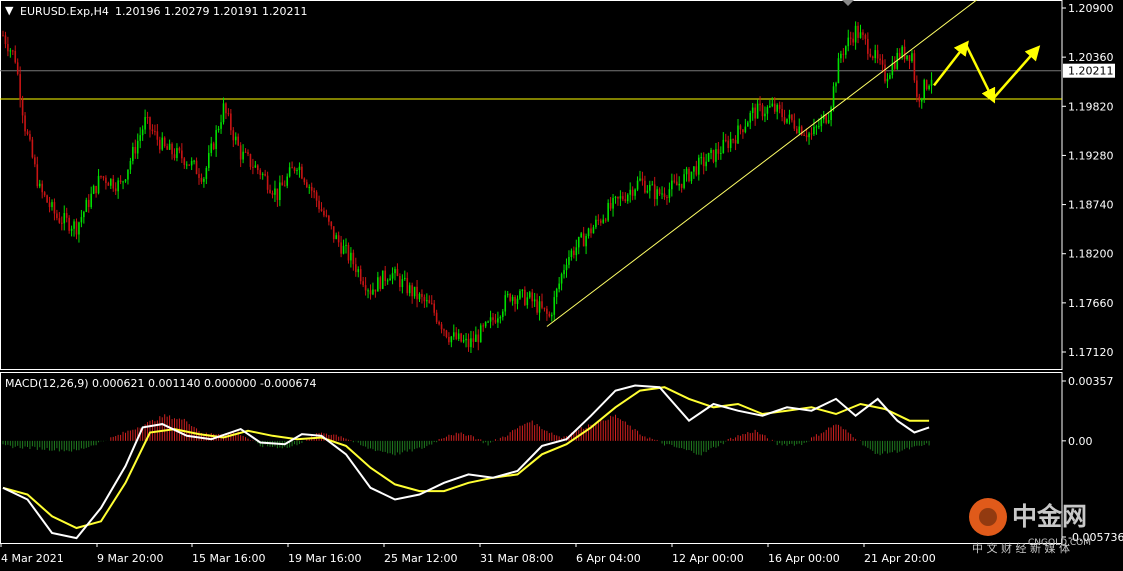  I want to click on y-tick-label: 1.20360, so click(1091, 57).